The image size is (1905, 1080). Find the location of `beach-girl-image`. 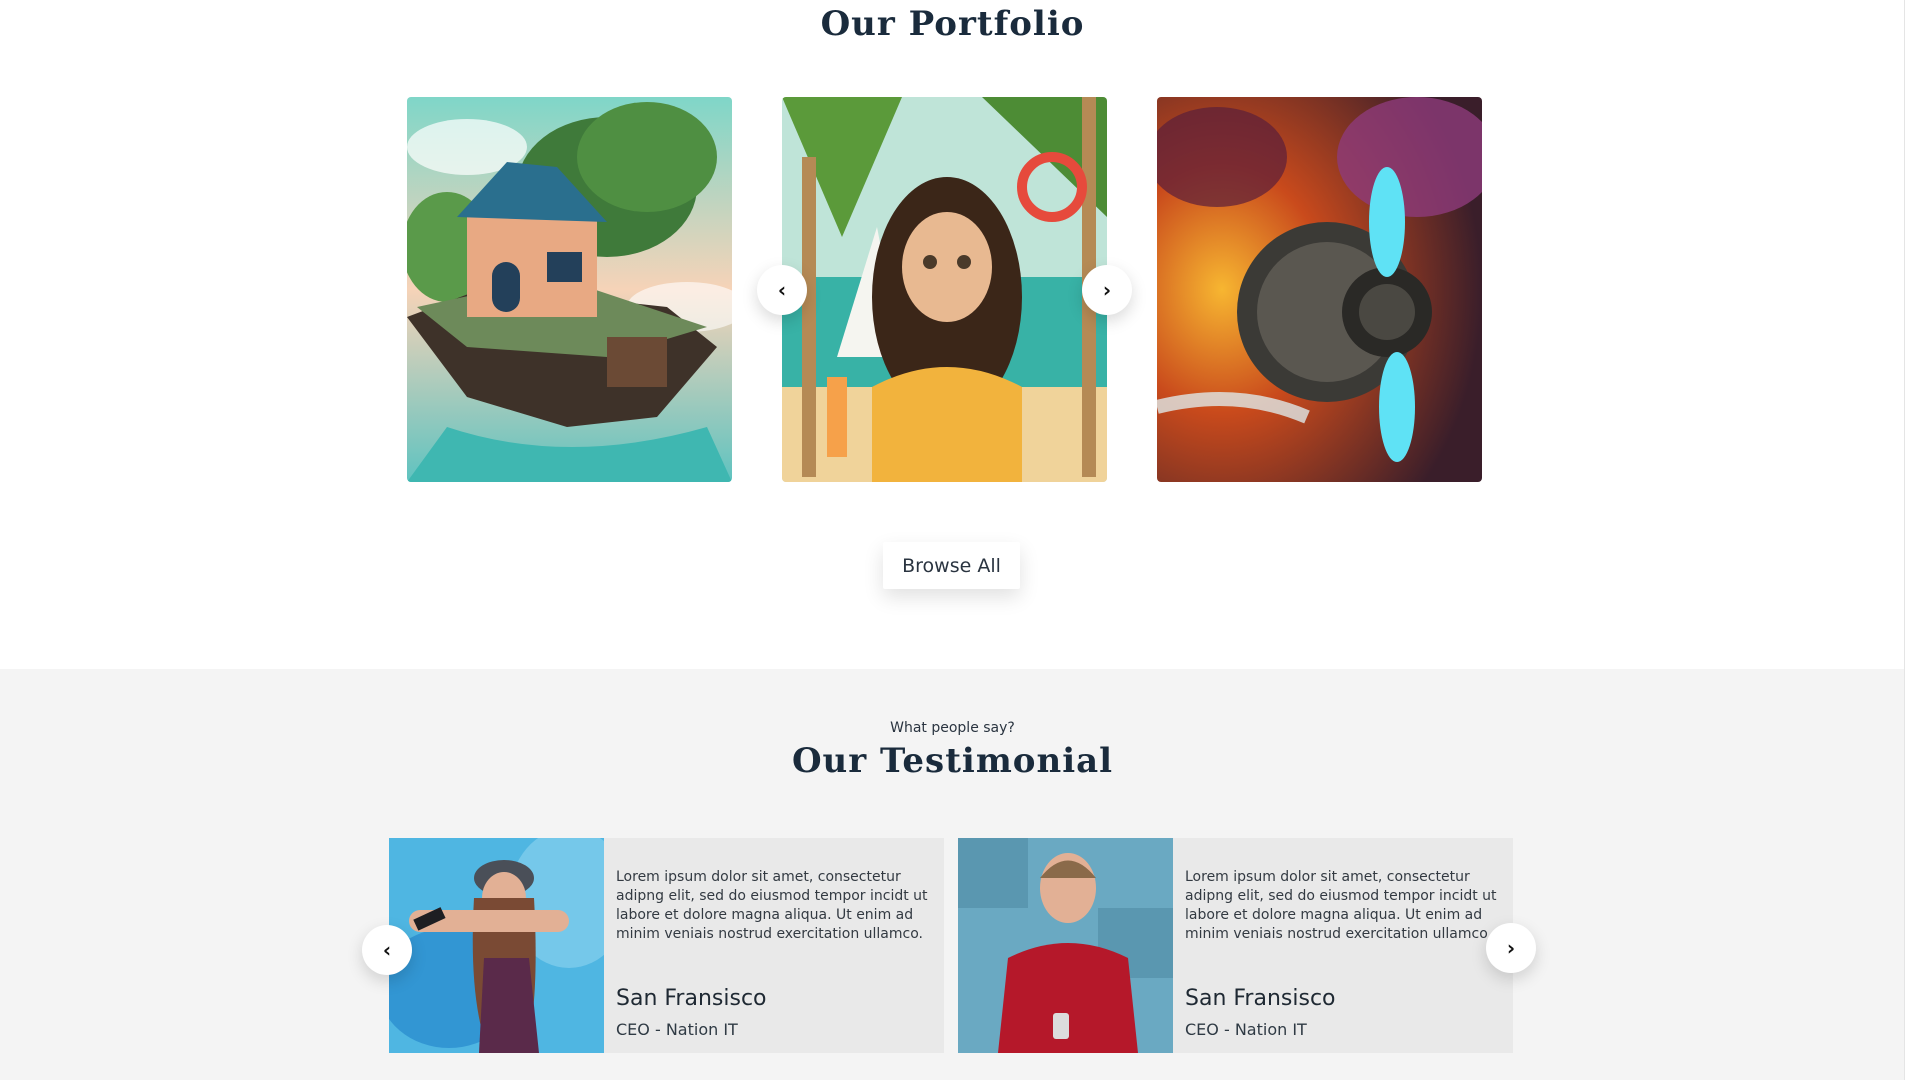

beach-girl-image is located at coordinates (944, 289).